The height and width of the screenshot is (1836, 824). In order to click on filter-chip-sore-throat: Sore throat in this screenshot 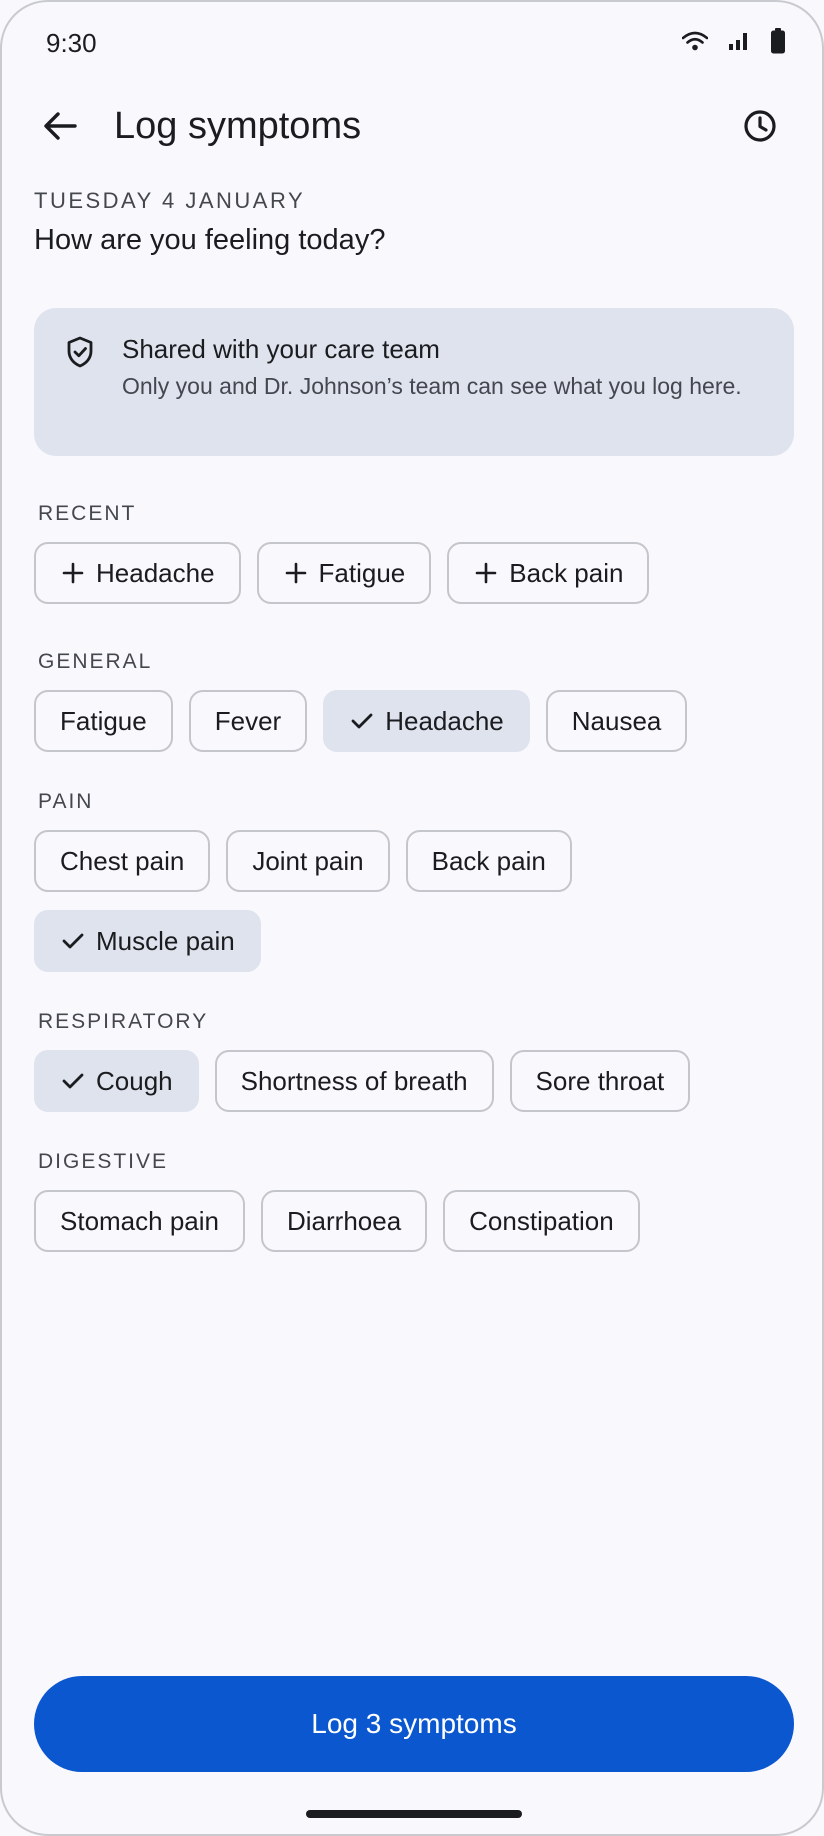, I will do `click(600, 1081)`.